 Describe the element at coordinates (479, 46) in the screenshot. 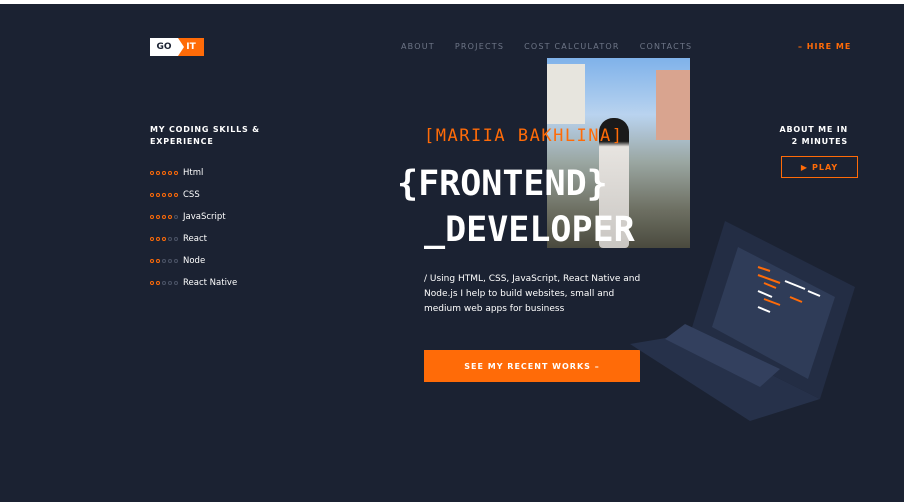

I see `nav-projects: PROJECTS` at that location.